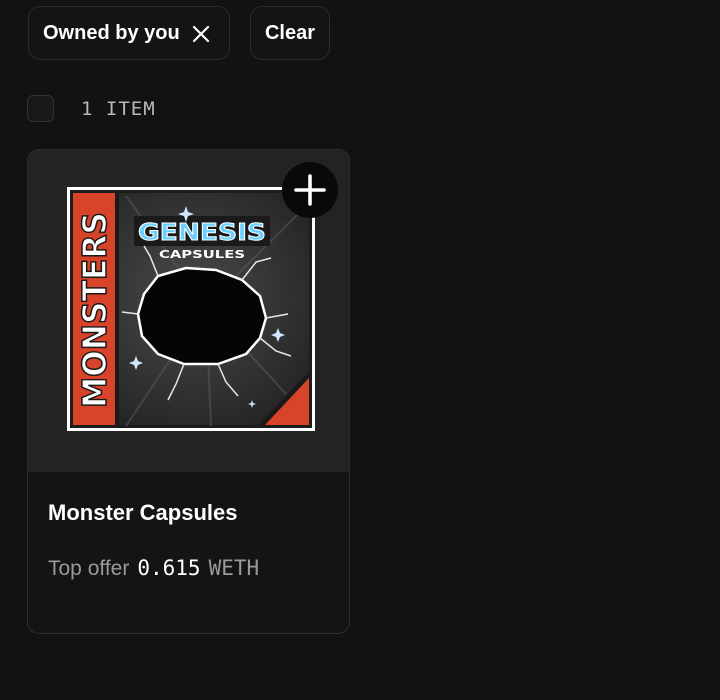 This screenshot has width=720, height=700. I want to click on top-offer-value: 0.615, so click(169, 568).